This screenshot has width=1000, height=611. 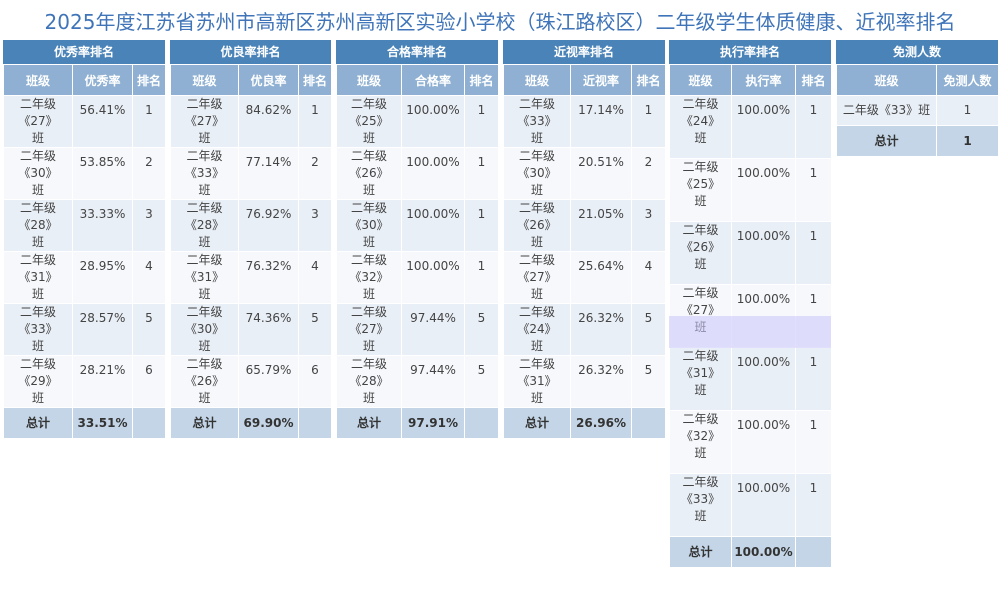 I want to click on table-row: 二年级《30》班 74.36% 5, so click(x=251, y=329).